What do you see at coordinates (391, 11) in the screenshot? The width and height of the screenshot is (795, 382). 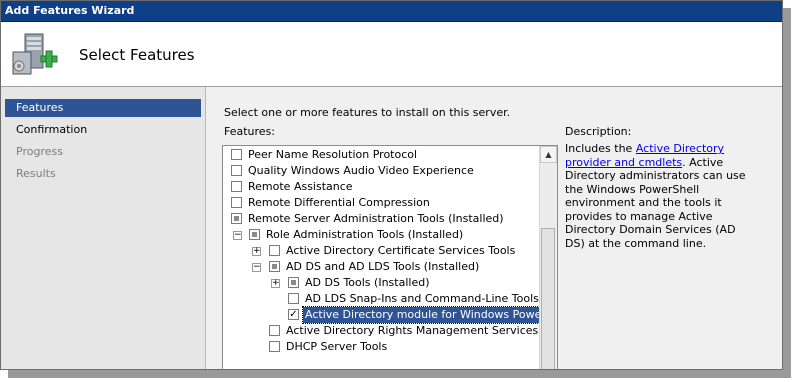 I see `title-bar: Add Features Wizard` at bounding box center [391, 11].